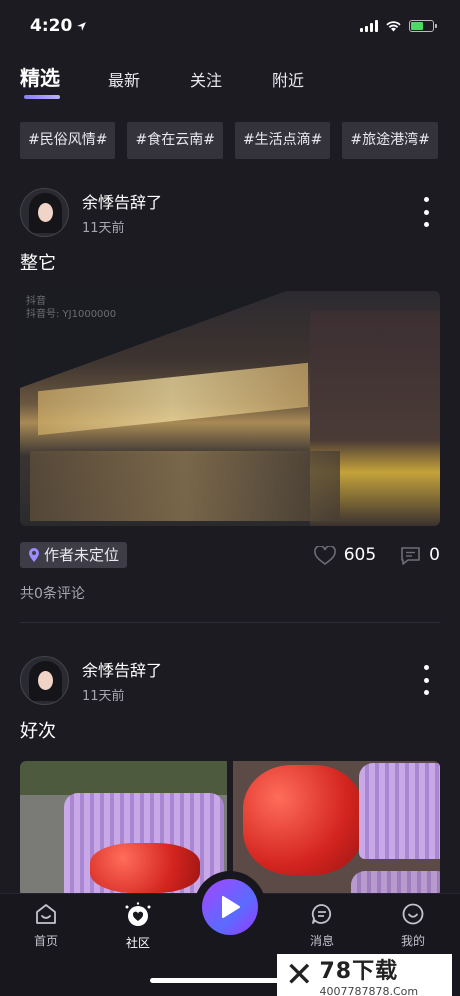 The image size is (460, 996). Describe the element at coordinates (393, 26) in the screenshot. I see `wifi-icon` at that location.